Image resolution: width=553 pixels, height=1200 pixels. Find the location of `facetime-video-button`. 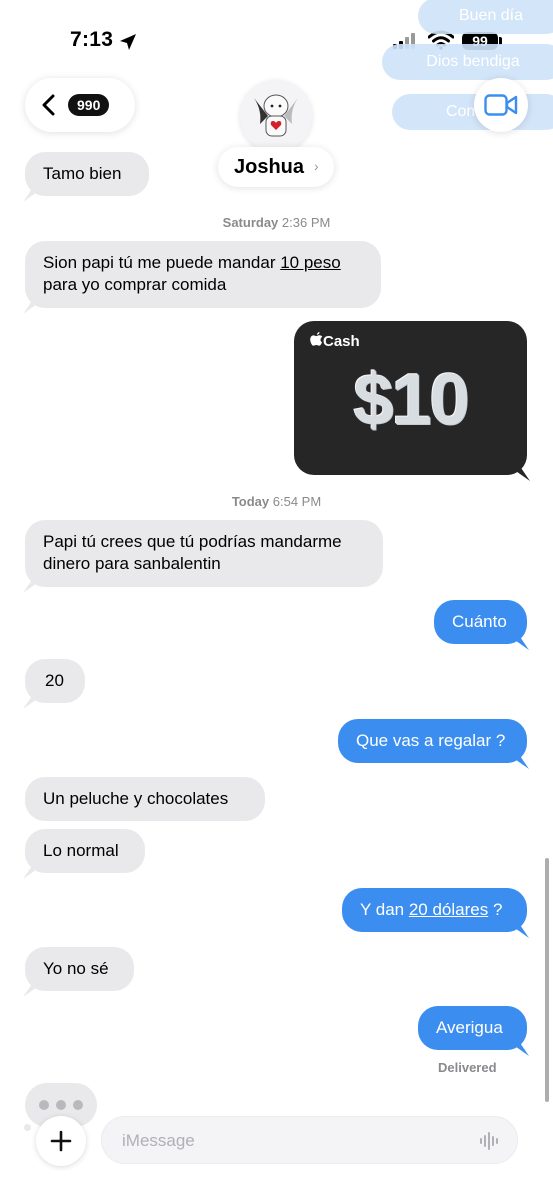

facetime-video-button is located at coordinates (501, 105).